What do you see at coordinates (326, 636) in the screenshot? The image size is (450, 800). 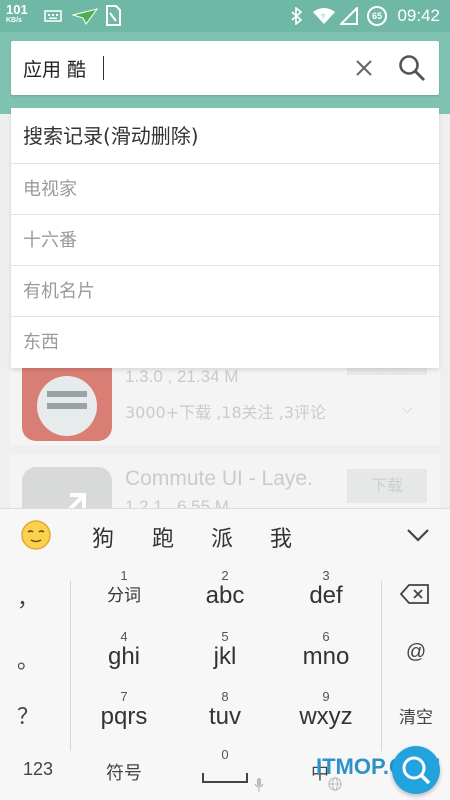 I see `key-digit: 6` at bounding box center [326, 636].